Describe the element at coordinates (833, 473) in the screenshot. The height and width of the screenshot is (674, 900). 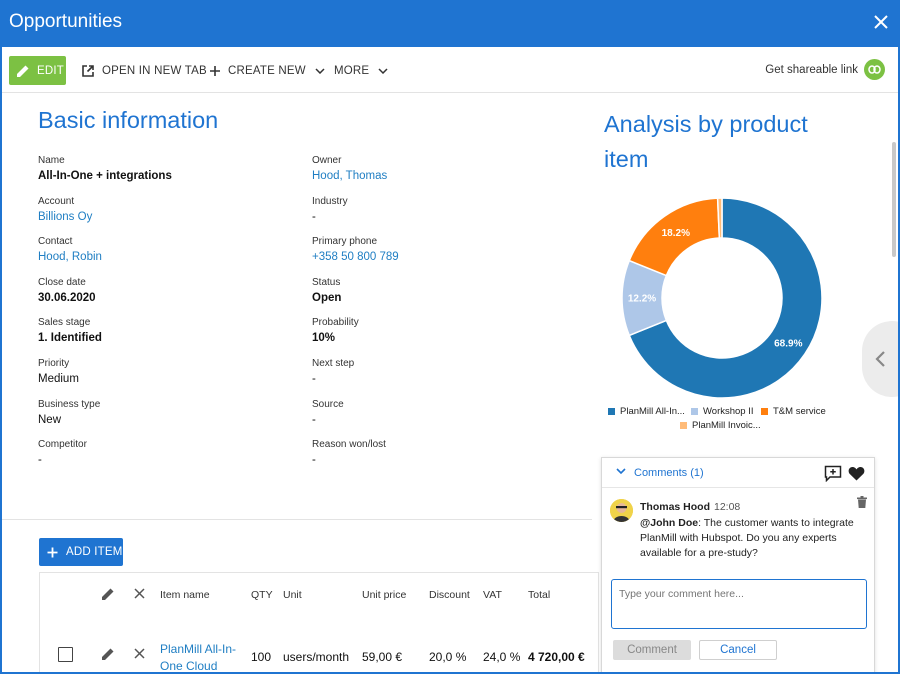
I see `add-comment-icon` at that location.